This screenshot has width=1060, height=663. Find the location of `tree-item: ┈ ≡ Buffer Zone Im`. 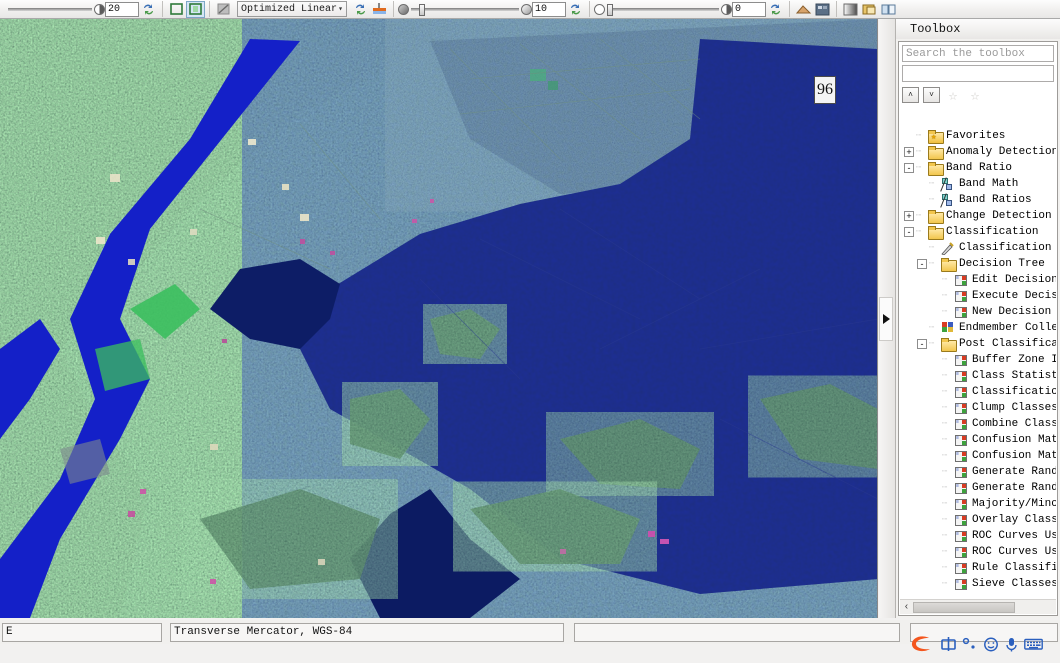

tree-item: ┈ ≡ Buffer Zone Im is located at coordinates (978, 360).